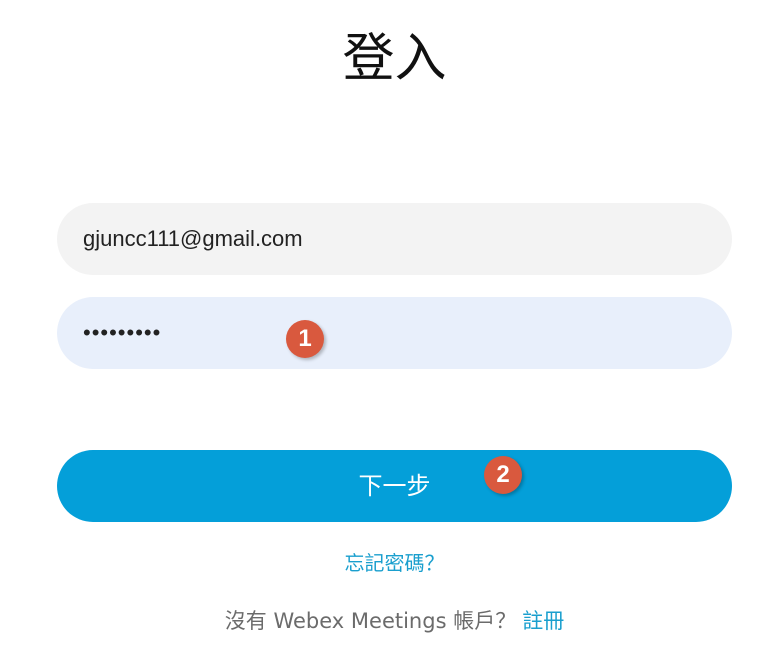  I want to click on page-title: 登入, so click(394, 59).